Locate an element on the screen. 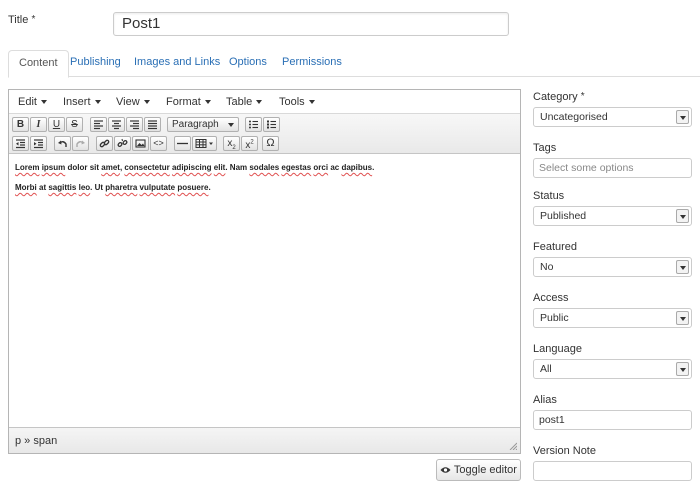 The image size is (700, 488). italic-icon: I is located at coordinates (38, 124).